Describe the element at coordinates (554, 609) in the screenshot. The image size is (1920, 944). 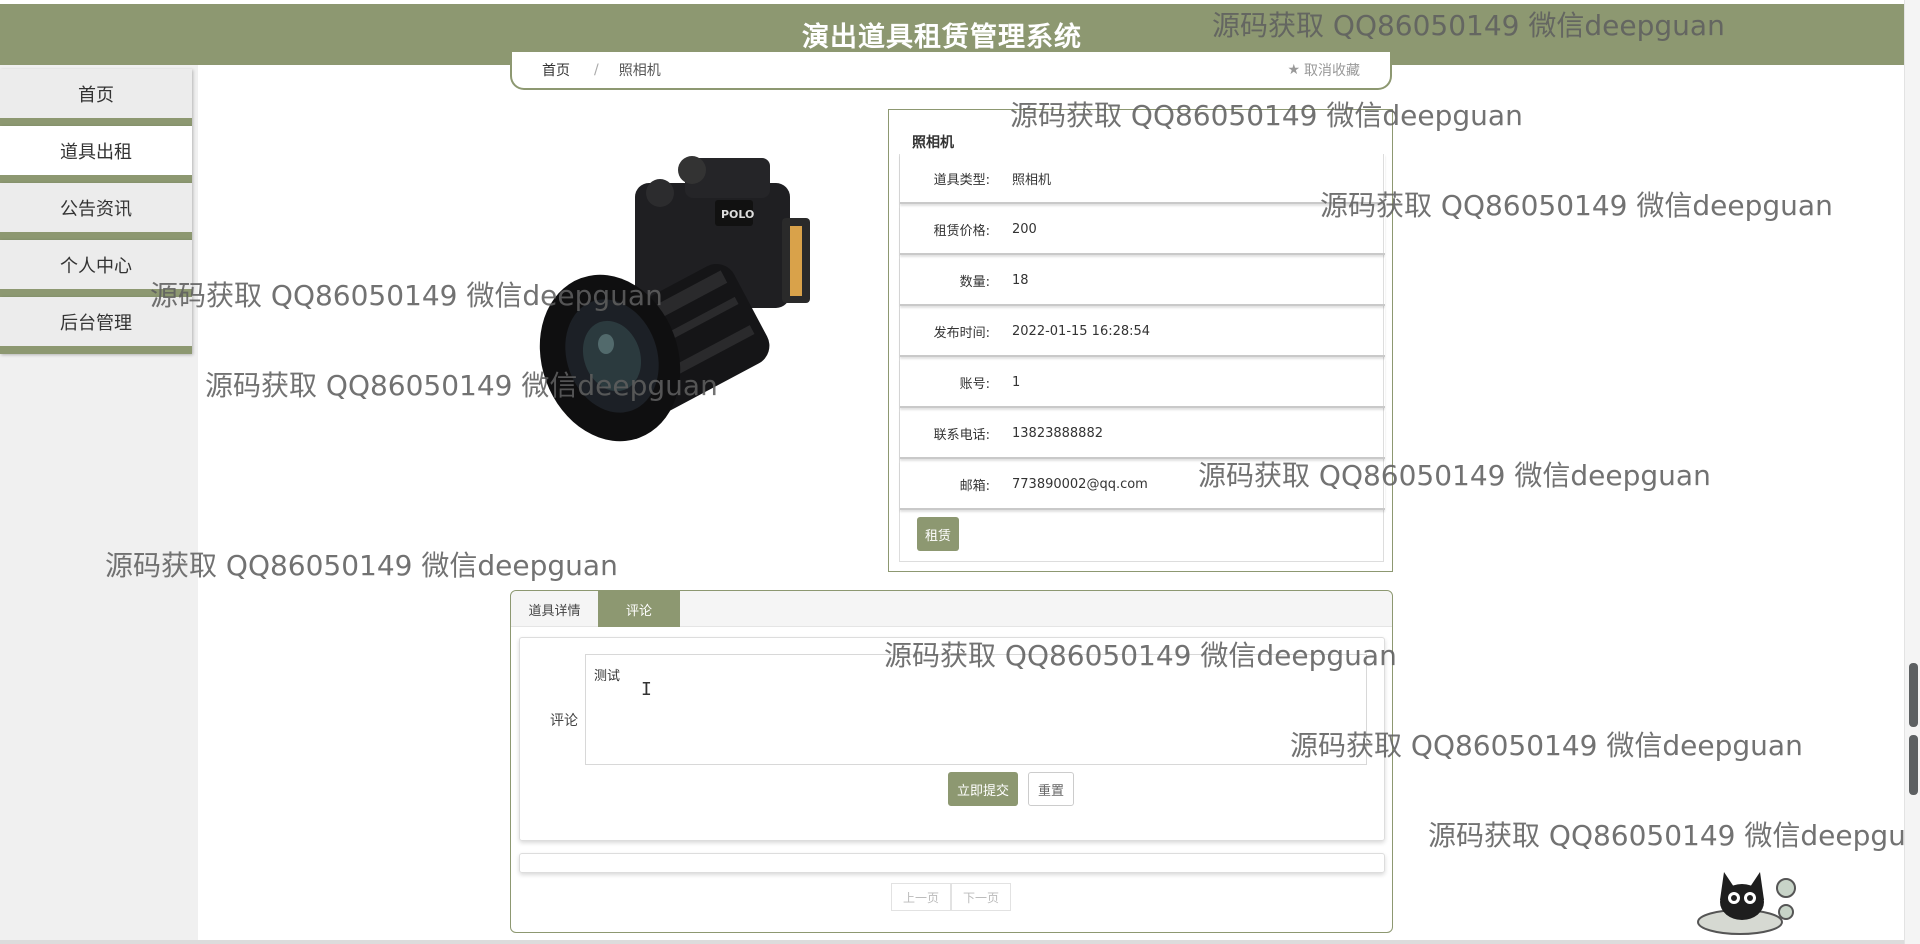
I see `tab-prop-details: 道具详情` at that location.